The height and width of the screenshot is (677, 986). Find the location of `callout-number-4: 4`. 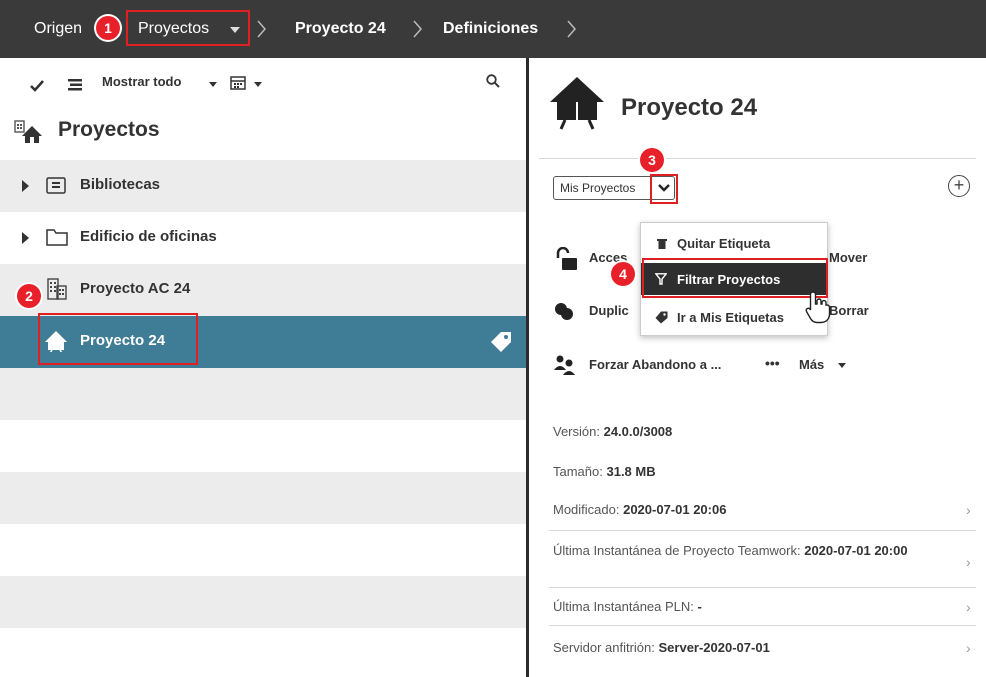

callout-number-4: 4 is located at coordinates (623, 274).